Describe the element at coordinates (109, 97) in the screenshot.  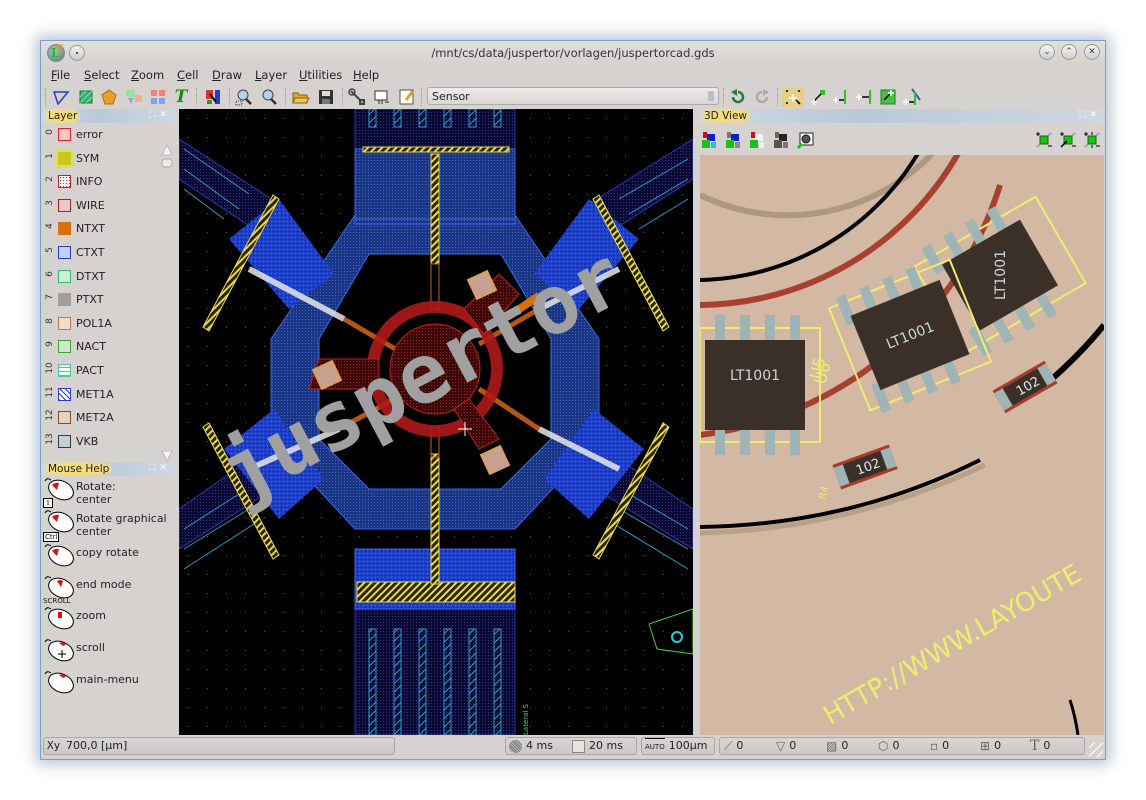
I see `polygon-fill-icon` at that location.